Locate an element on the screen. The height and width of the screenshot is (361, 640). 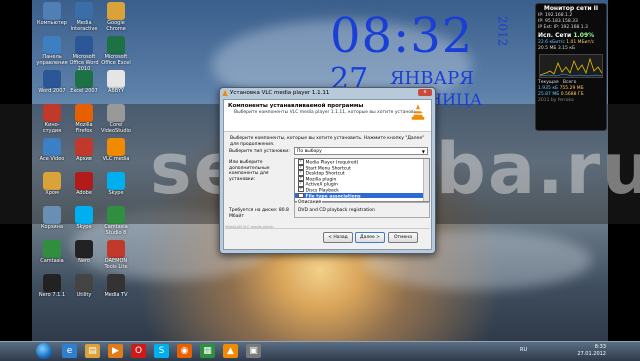
vlc-cone-icon is located at coordinates (418, 112).